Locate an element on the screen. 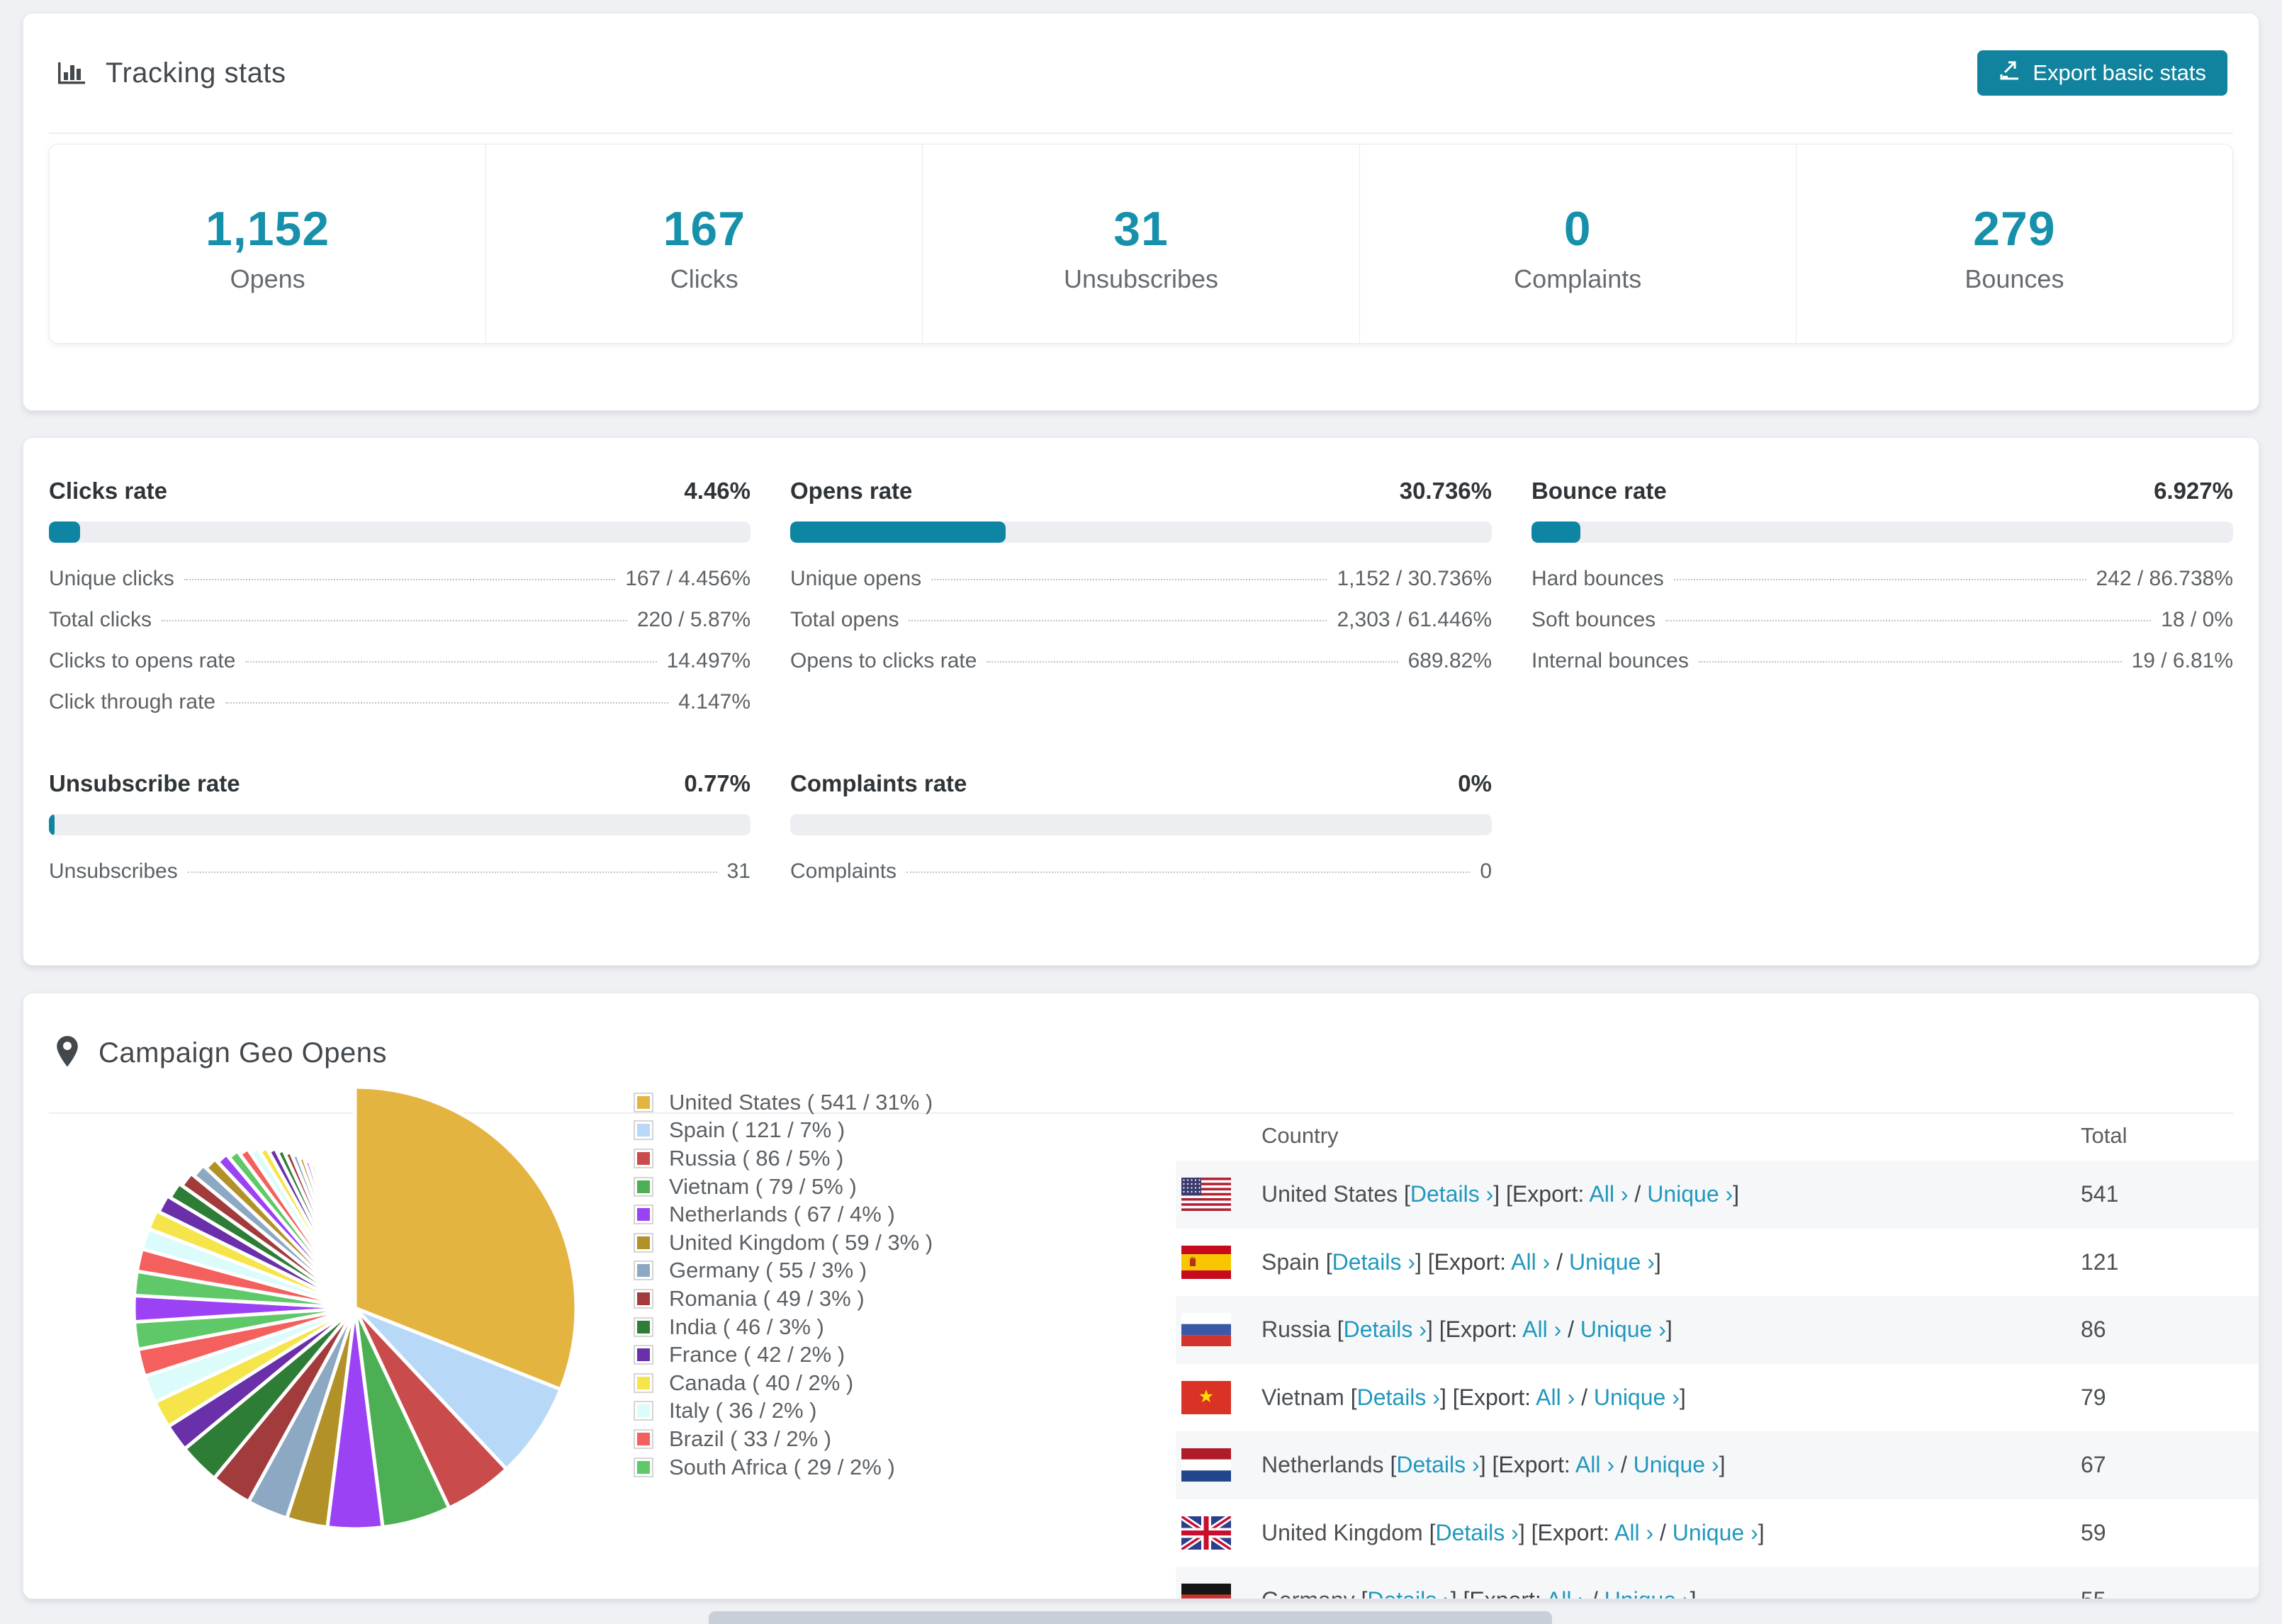 This screenshot has height=1624, width=2282. legend-item: Romania ( 49 / 3% ) is located at coordinates (783, 1299).